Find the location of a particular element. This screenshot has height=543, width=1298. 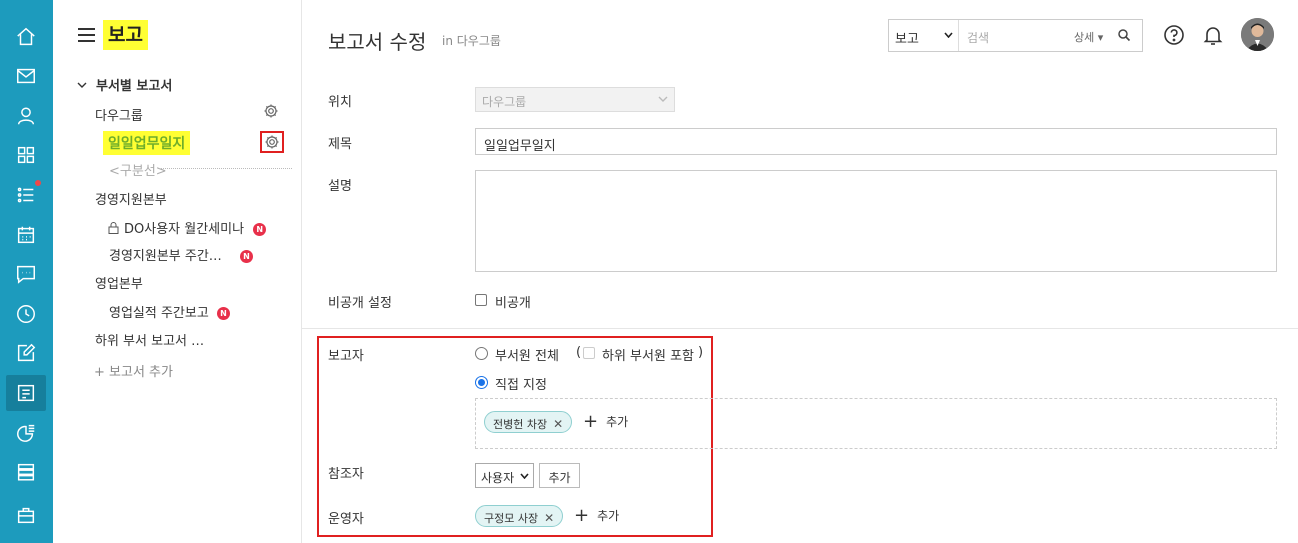

edit-icon is located at coordinates (26, 353).